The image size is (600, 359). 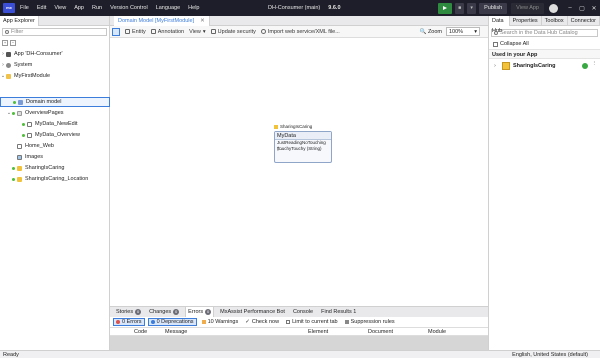 I want to click on tab-app-explorer: App Explorer, so click(x=19, y=21).